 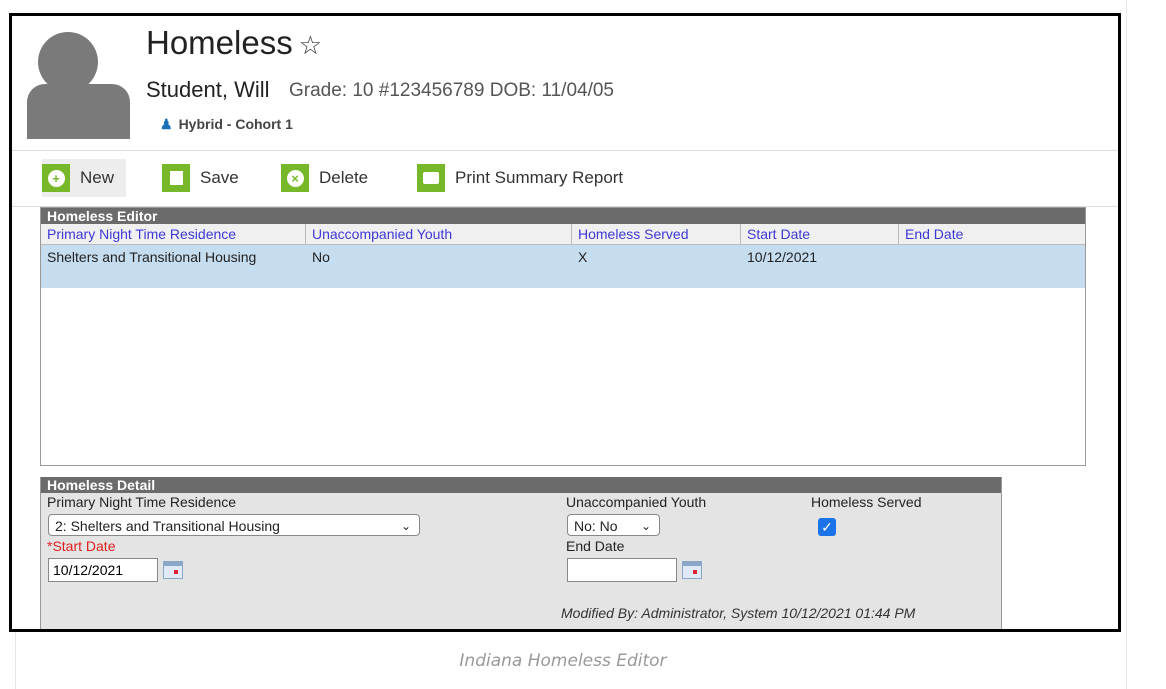 What do you see at coordinates (219, 42) in the screenshot?
I see `page-title-text: Homeless` at bounding box center [219, 42].